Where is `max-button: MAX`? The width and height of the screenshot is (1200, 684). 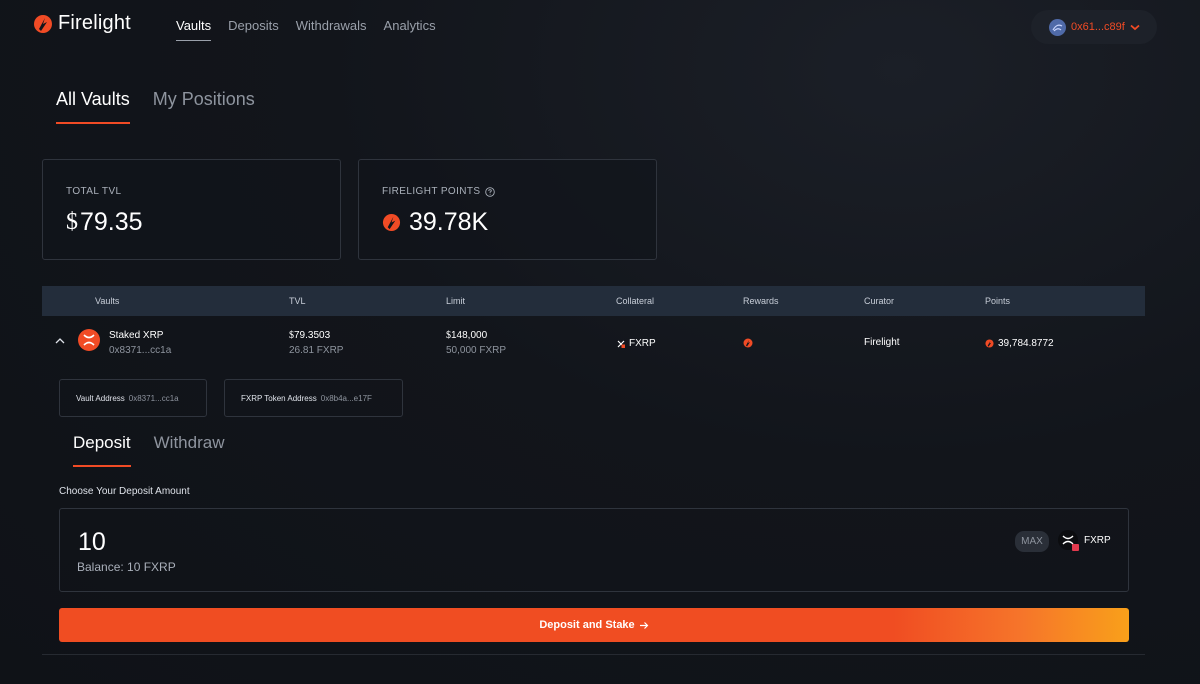
max-button: MAX is located at coordinates (1032, 541).